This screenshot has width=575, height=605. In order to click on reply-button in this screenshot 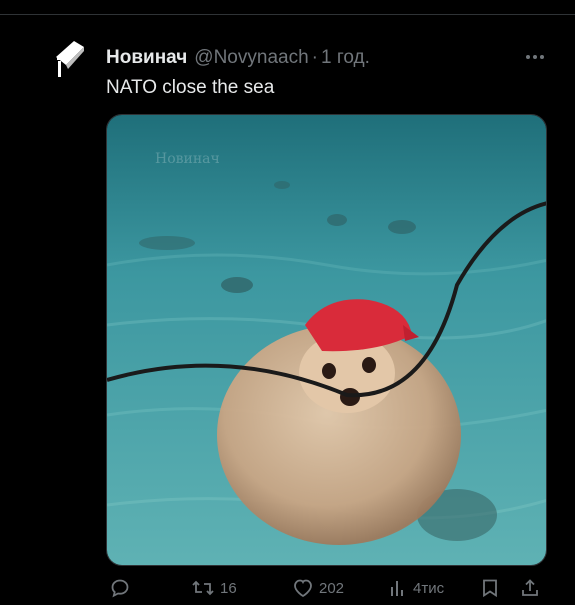, I will do `click(120, 588)`.